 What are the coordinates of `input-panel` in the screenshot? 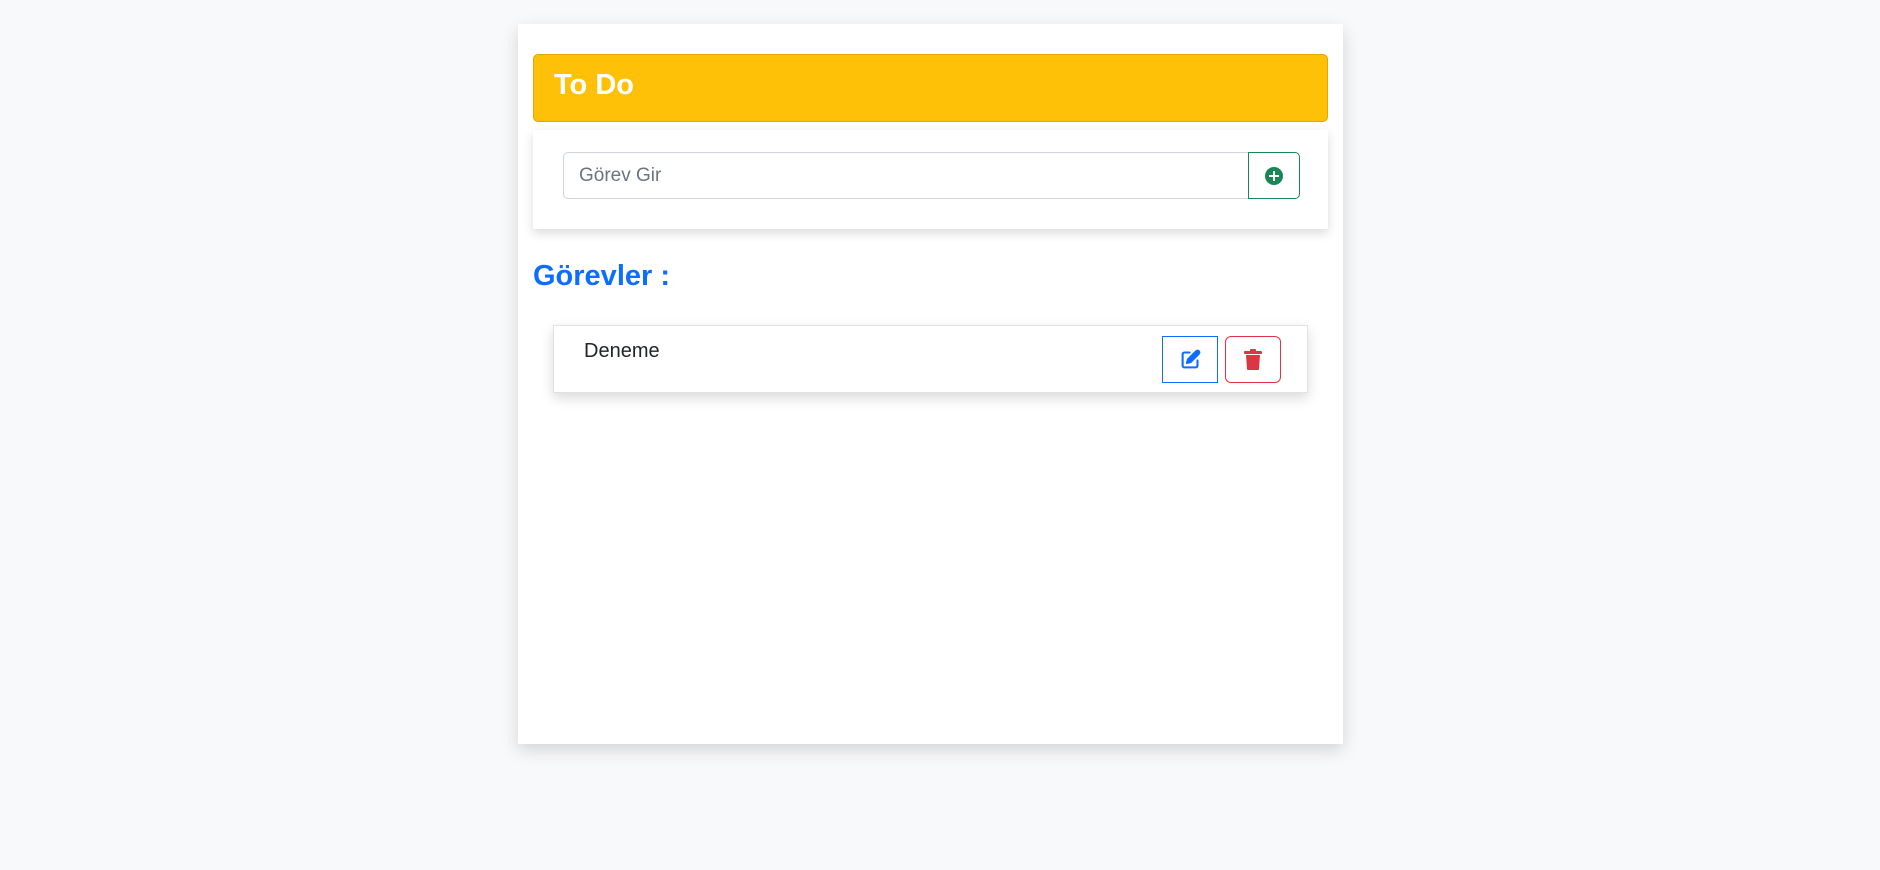 It's located at (930, 179).